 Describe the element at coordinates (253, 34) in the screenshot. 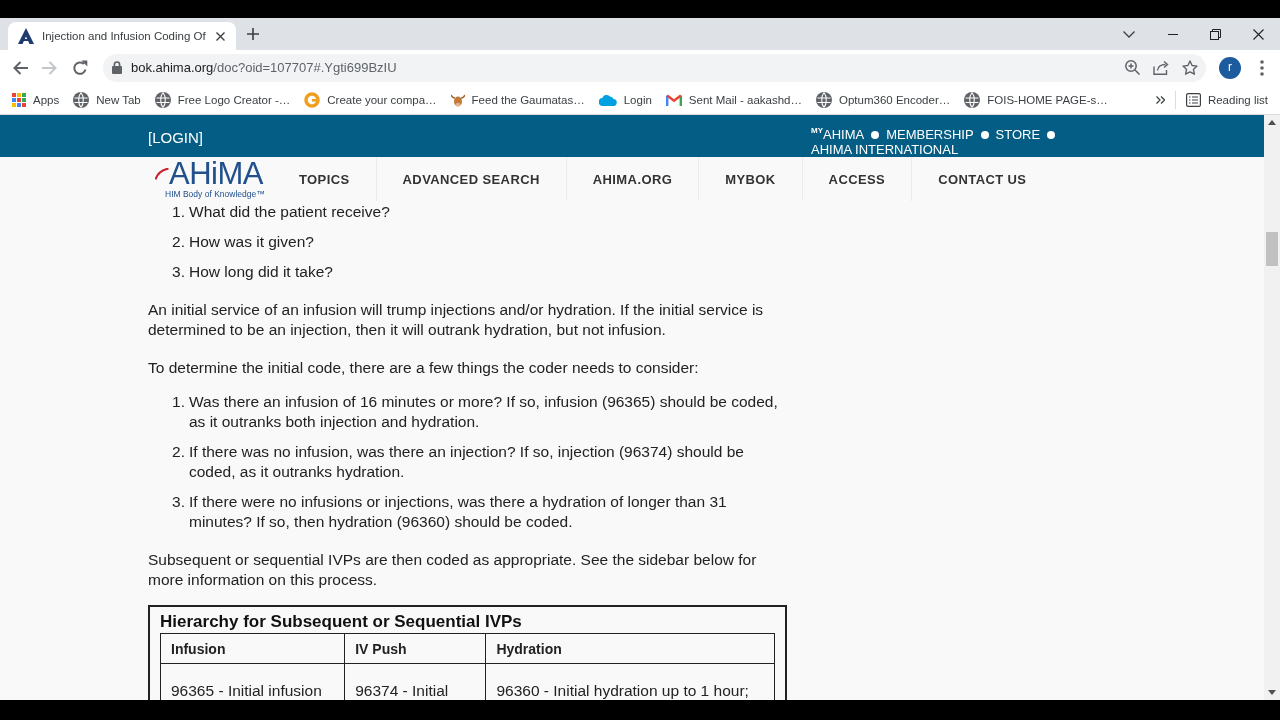

I see `plus-icon` at that location.